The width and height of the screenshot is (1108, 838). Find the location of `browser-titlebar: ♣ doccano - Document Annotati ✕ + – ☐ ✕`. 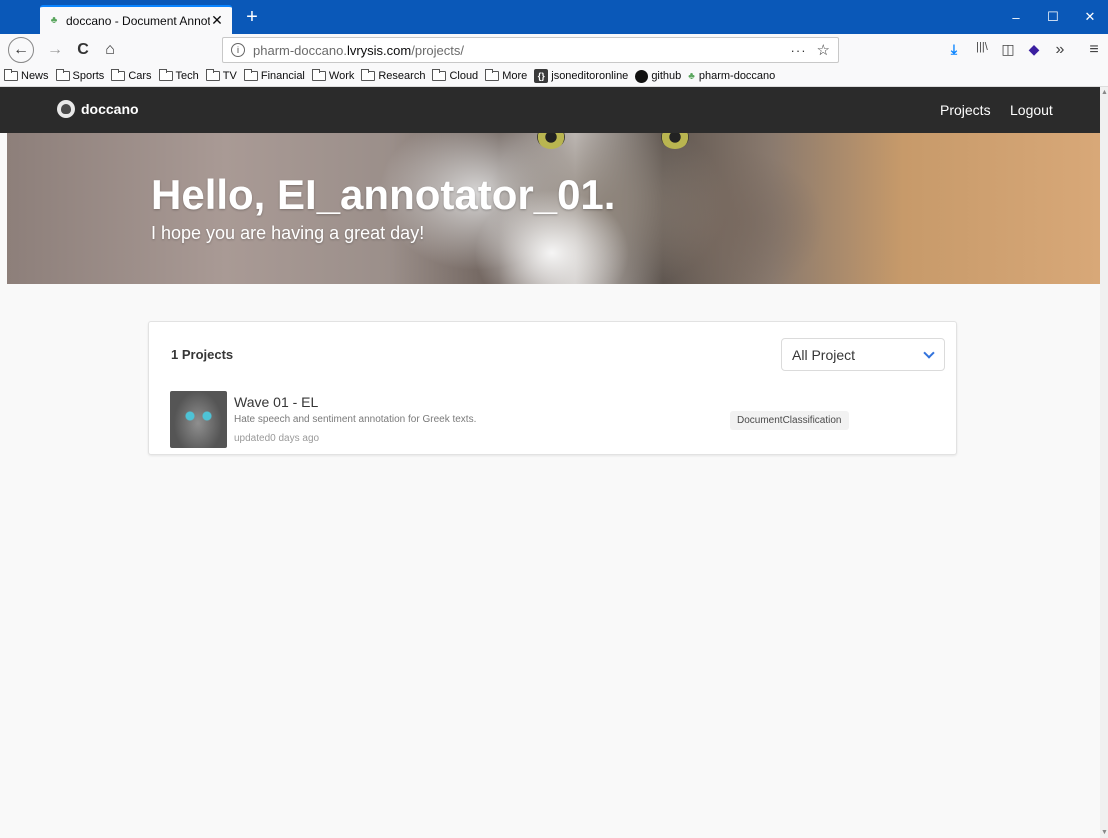

browser-titlebar: ♣ doccano - Document Annotati ✕ + – ☐ ✕ is located at coordinates (554, 17).